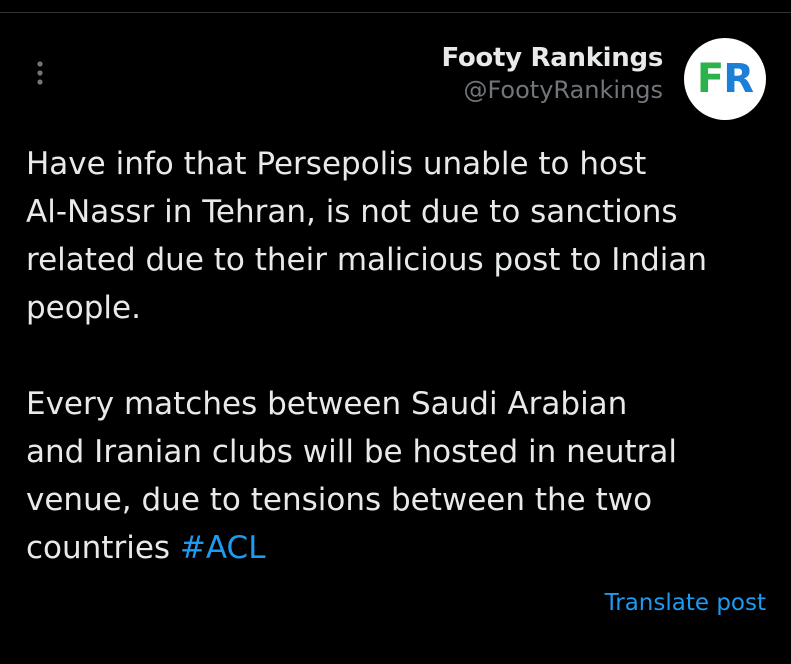  I want to click on avatar-logo: FR, so click(725, 79).